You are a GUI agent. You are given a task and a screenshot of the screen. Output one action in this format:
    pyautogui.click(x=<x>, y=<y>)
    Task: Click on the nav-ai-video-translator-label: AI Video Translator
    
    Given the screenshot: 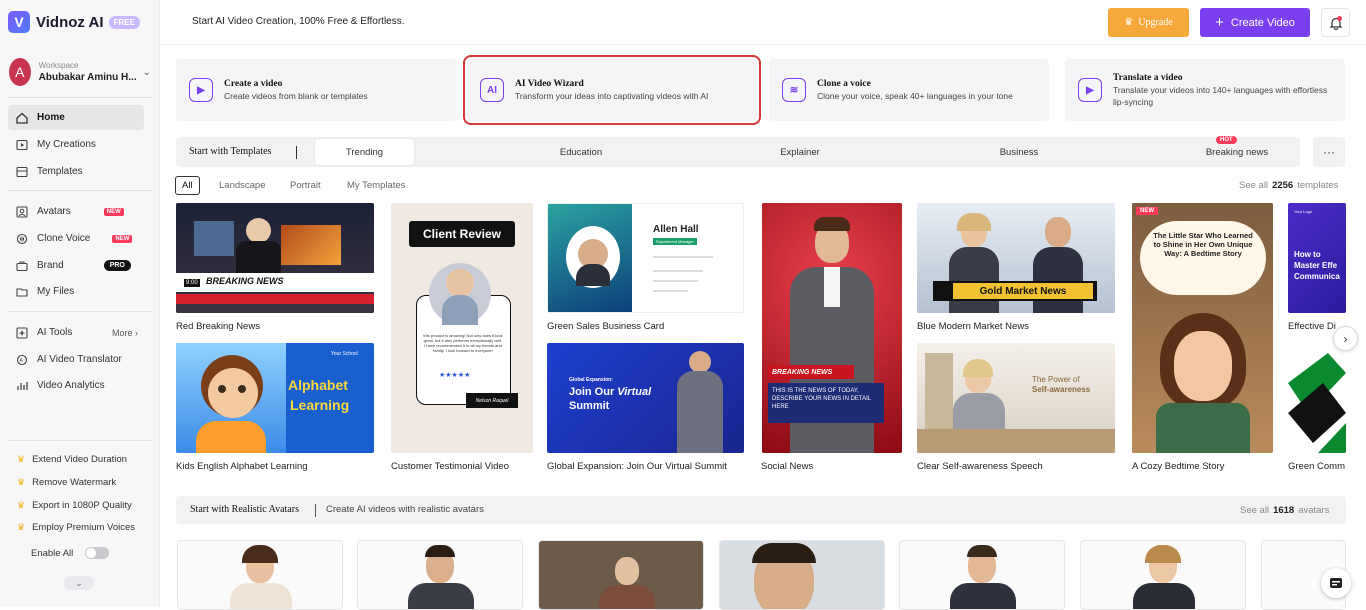 What is the action you would take?
    pyautogui.click(x=79, y=359)
    